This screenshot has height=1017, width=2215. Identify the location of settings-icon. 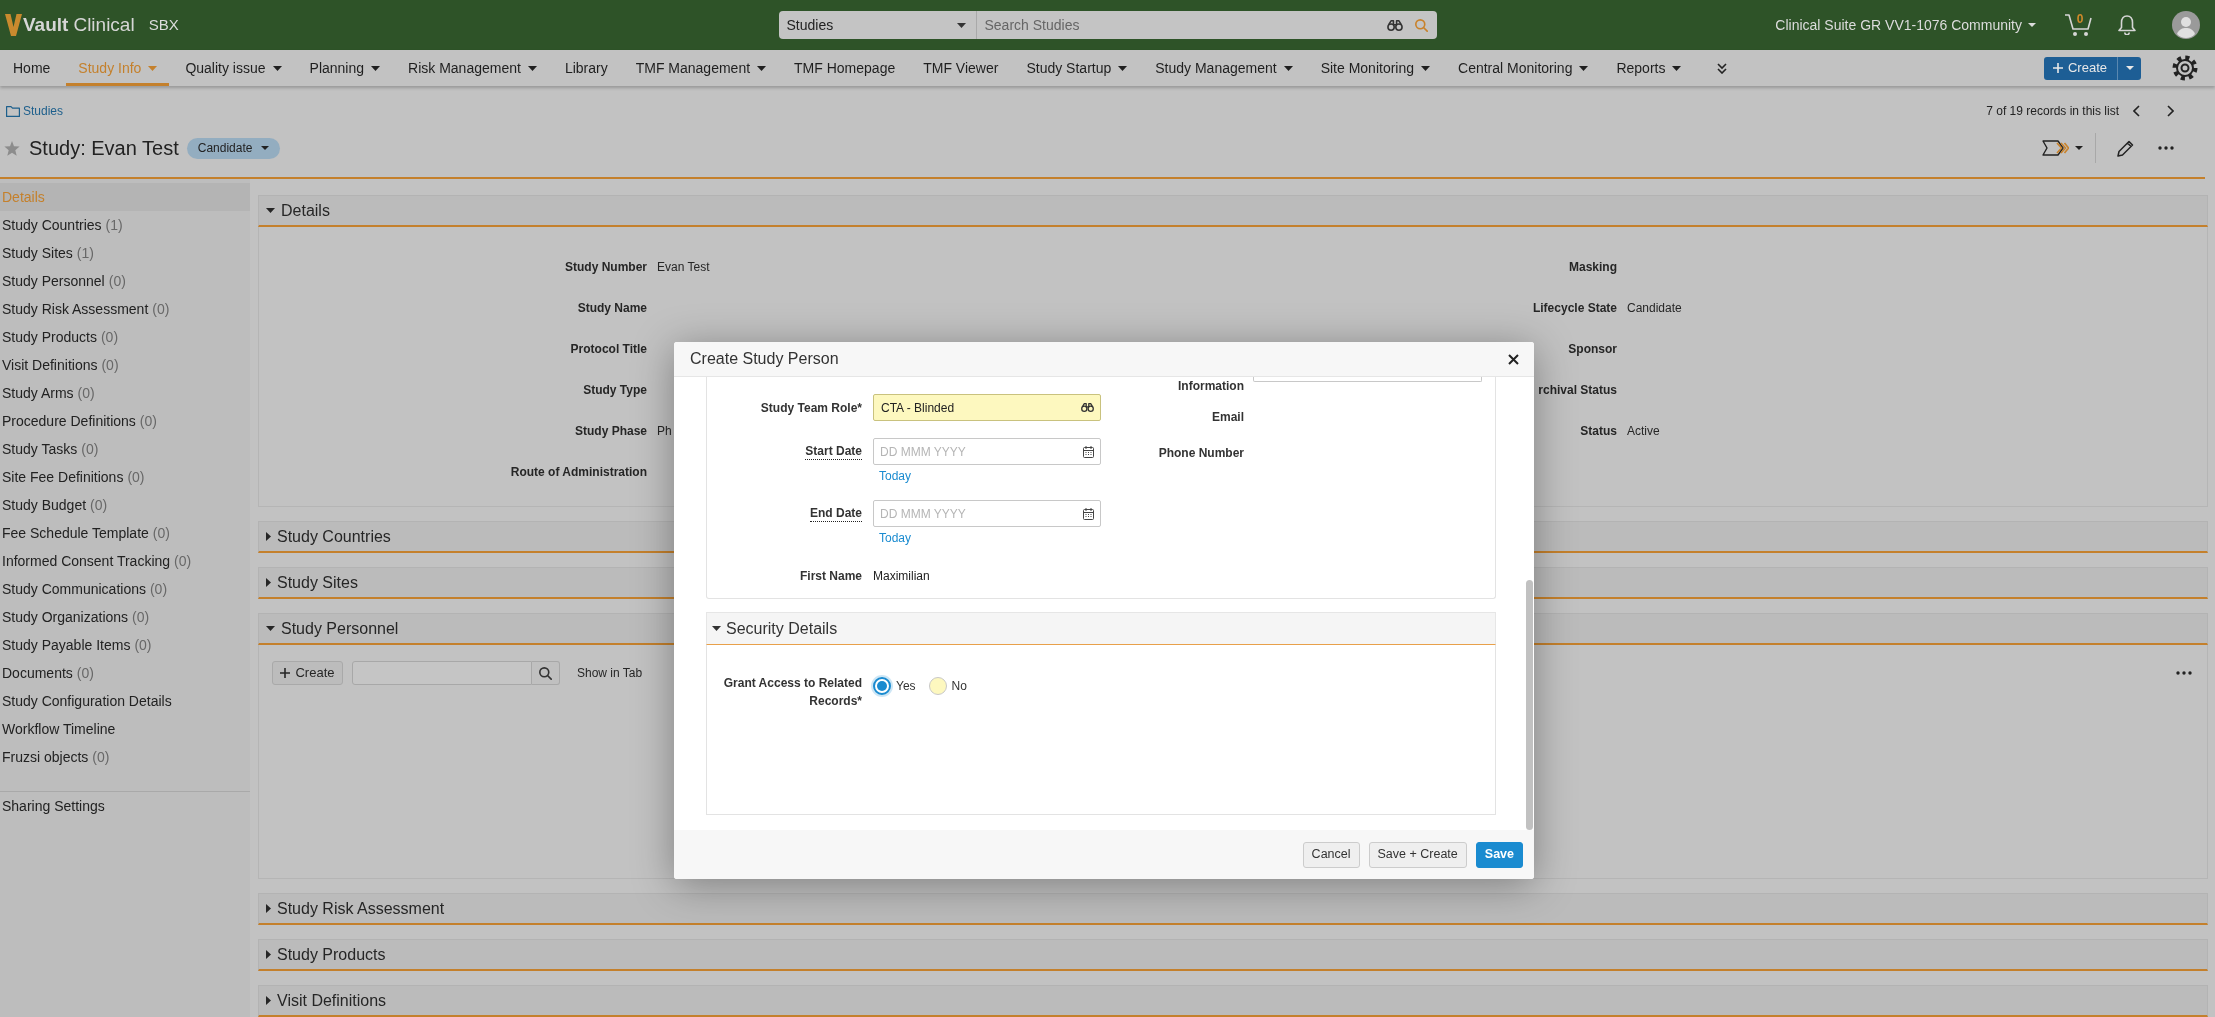
(2185, 68).